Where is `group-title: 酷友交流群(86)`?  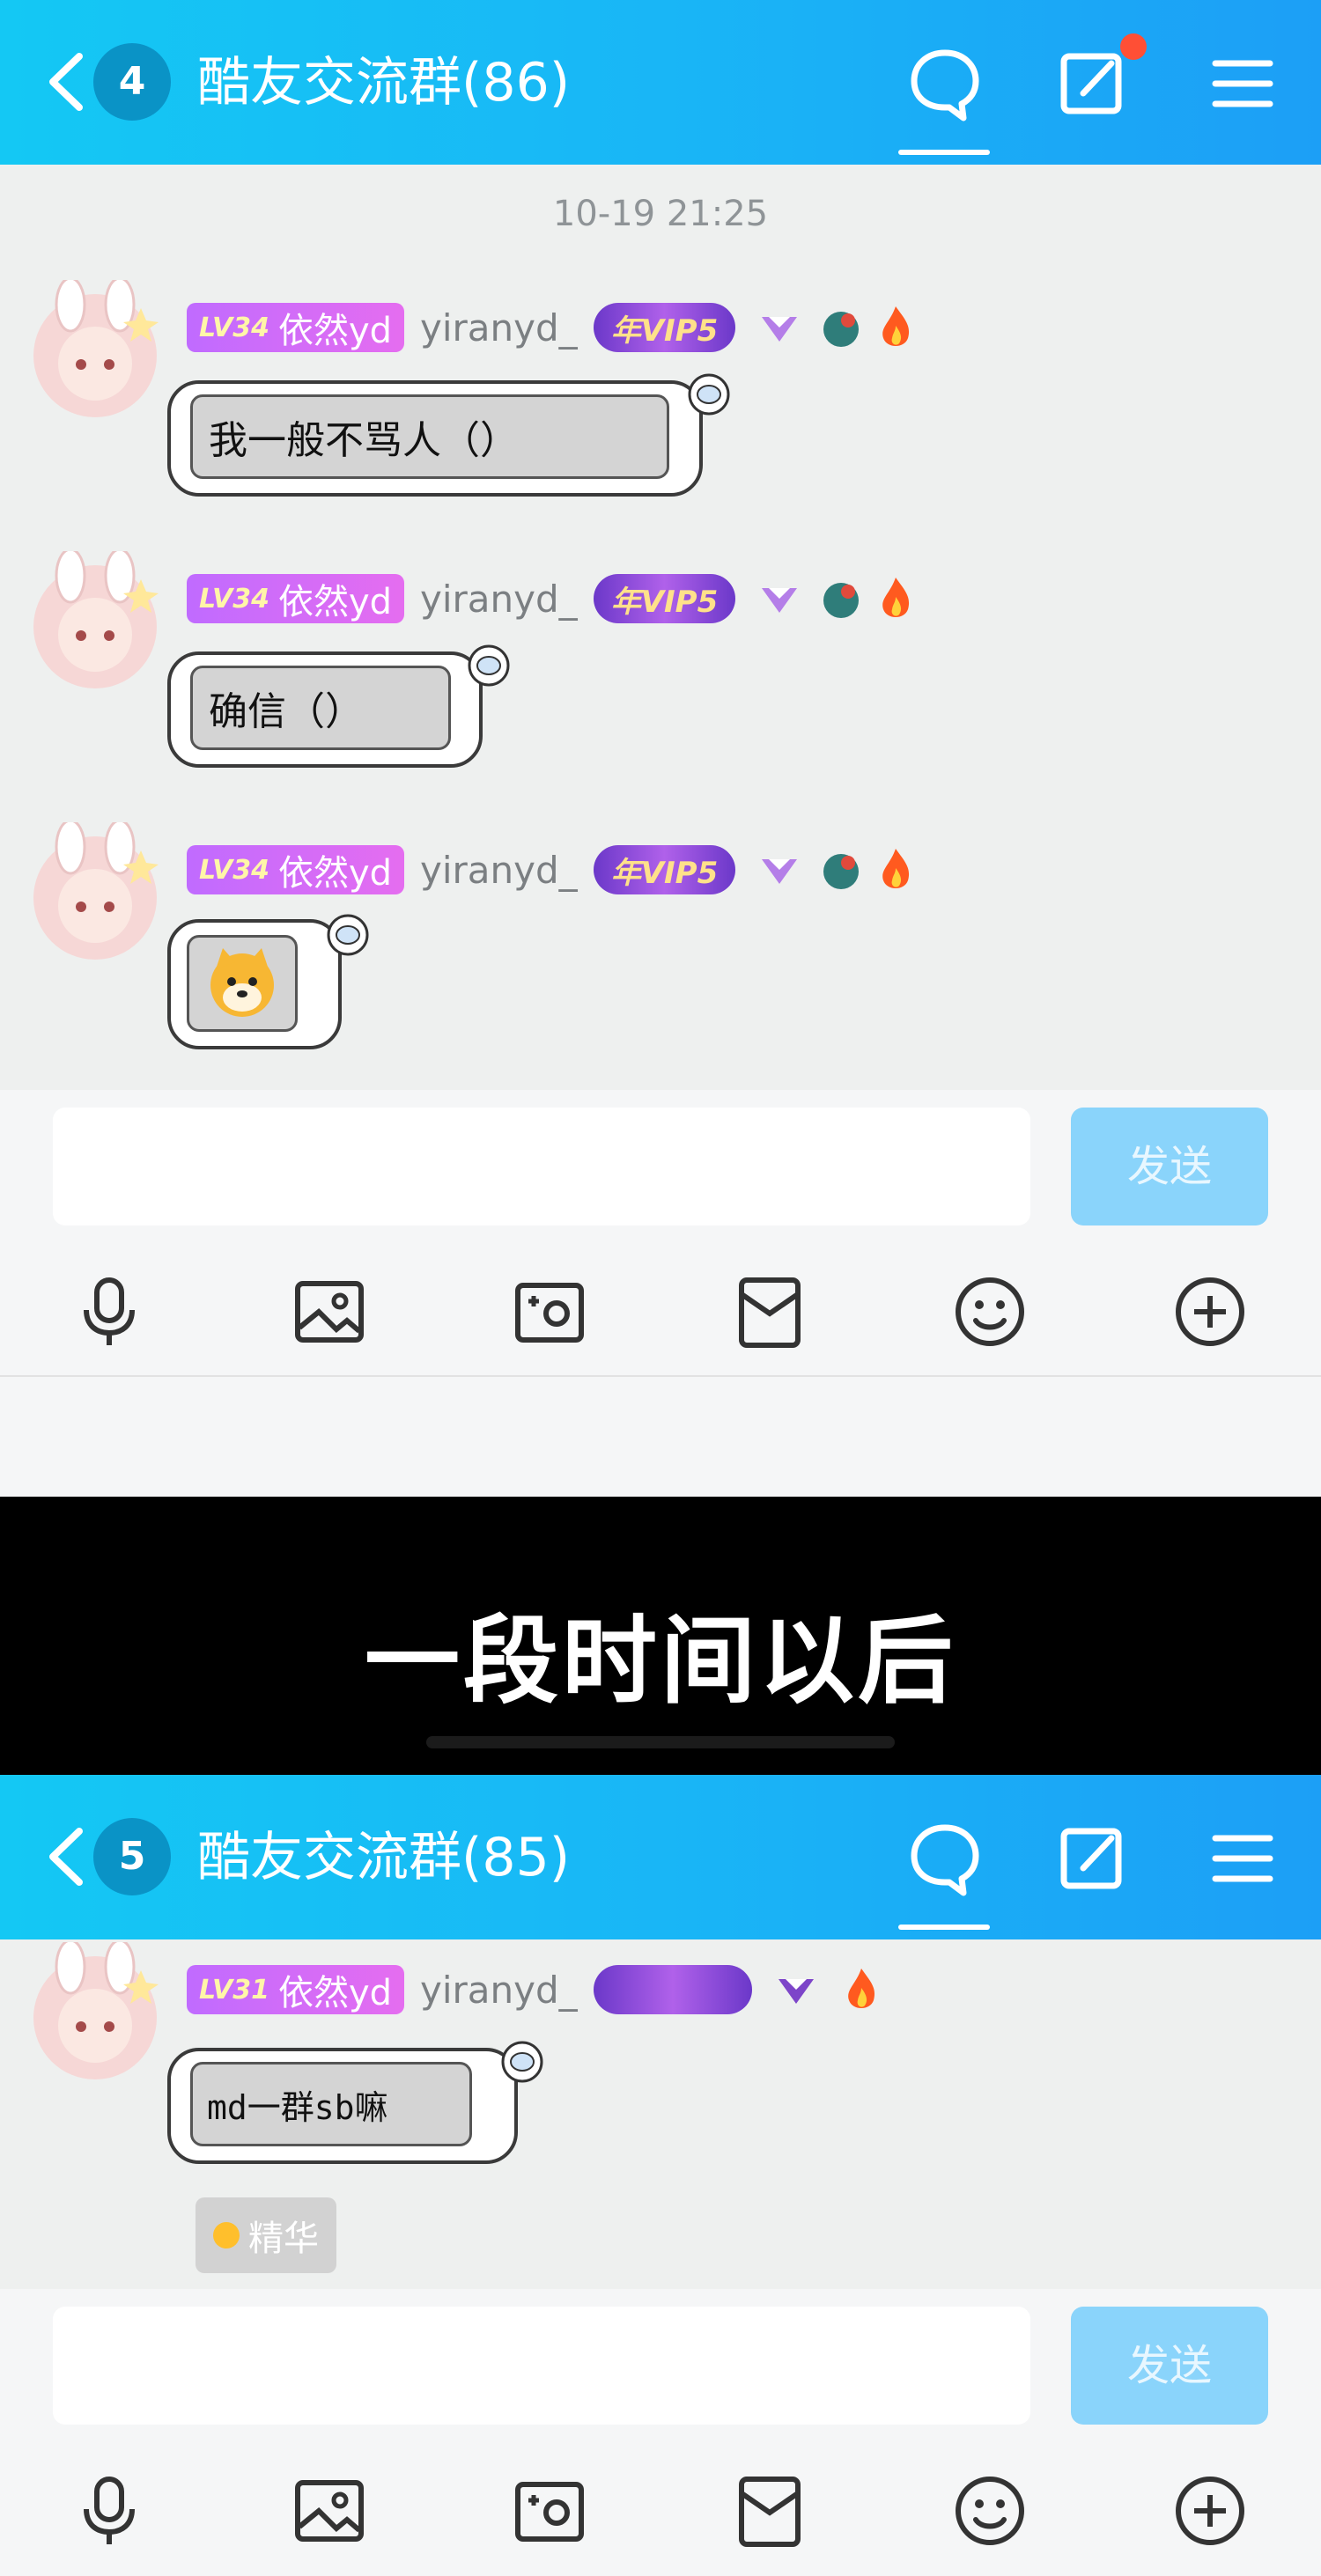
group-title: 酷友交流群(86) is located at coordinates (384, 83).